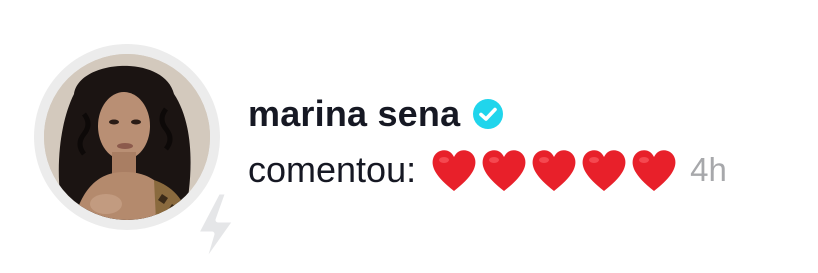  Describe the element at coordinates (127, 137) in the screenshot. I see `profile-photo` at that location.